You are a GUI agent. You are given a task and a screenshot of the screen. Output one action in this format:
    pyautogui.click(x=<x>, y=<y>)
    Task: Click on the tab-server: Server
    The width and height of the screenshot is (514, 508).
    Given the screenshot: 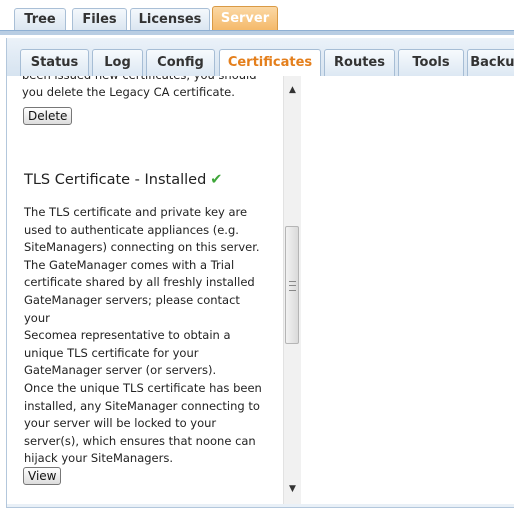 What is the action you would take?
    pyautogui.click(x=245, y=18)
    